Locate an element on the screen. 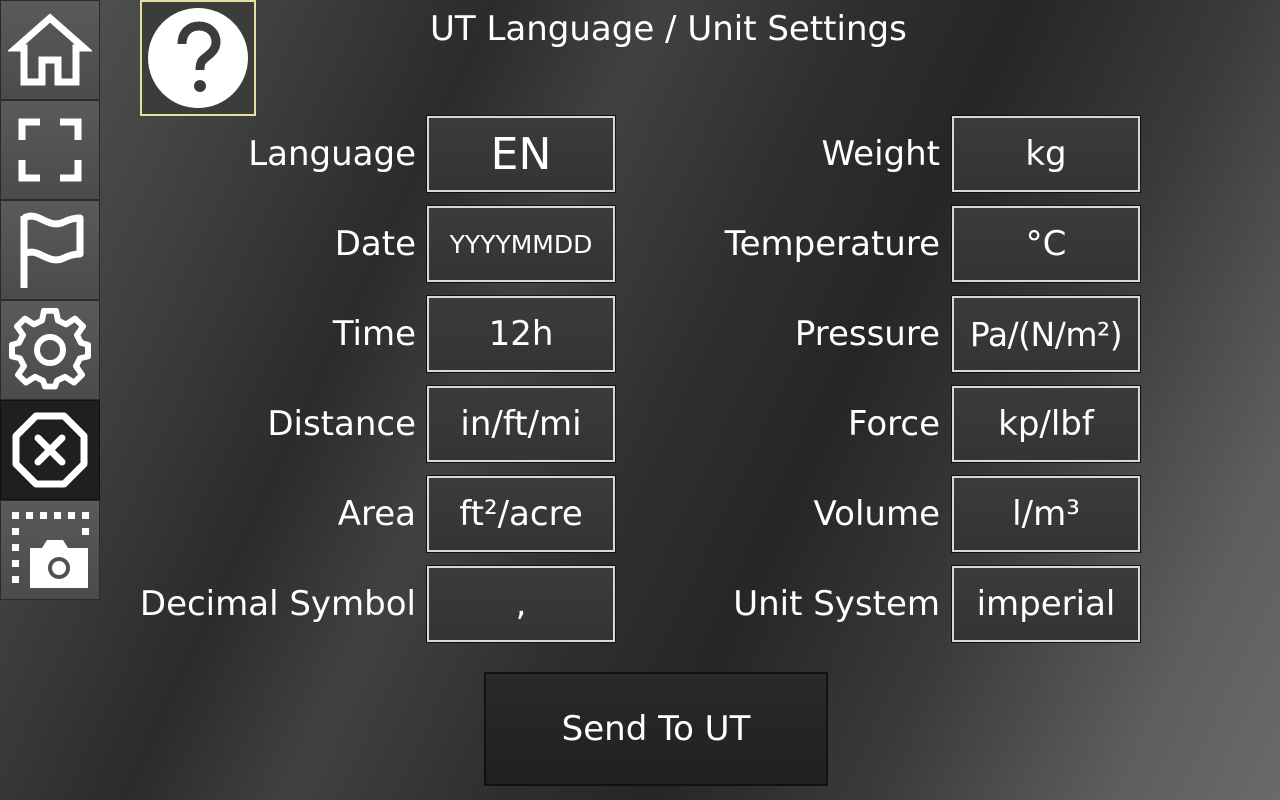 The width and height of the screenshot is (1280, 800). language-select: EN is located at coordinates (521, 154).